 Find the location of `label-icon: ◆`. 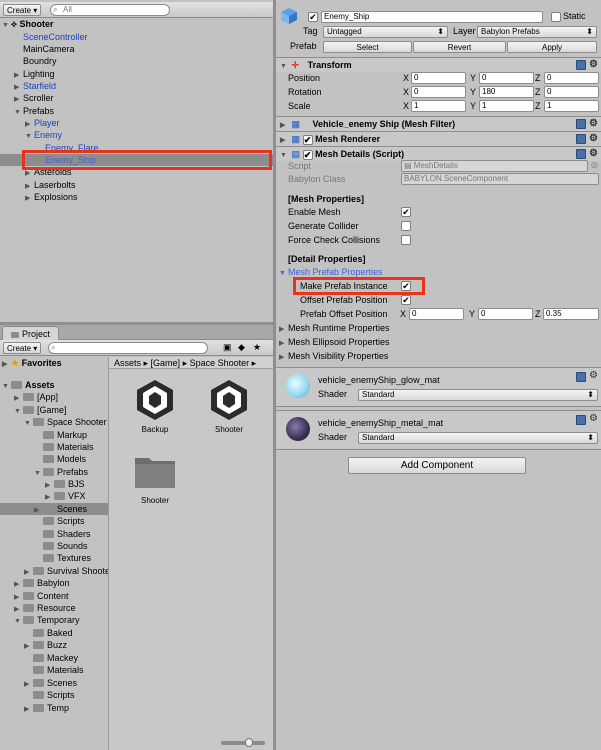

label-icon: ◆ is located at coordinates (241, 347).